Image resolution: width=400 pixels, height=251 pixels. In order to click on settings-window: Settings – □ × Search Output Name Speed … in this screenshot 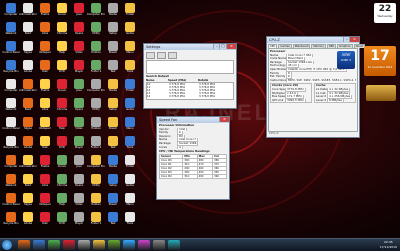, I will do `click(190, 76)`.